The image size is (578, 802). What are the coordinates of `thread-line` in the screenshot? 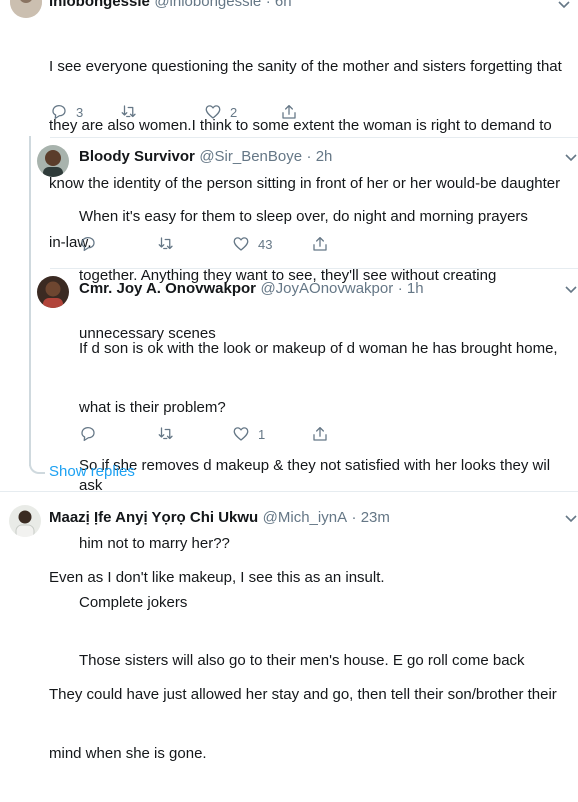 It's located at (30, 301).